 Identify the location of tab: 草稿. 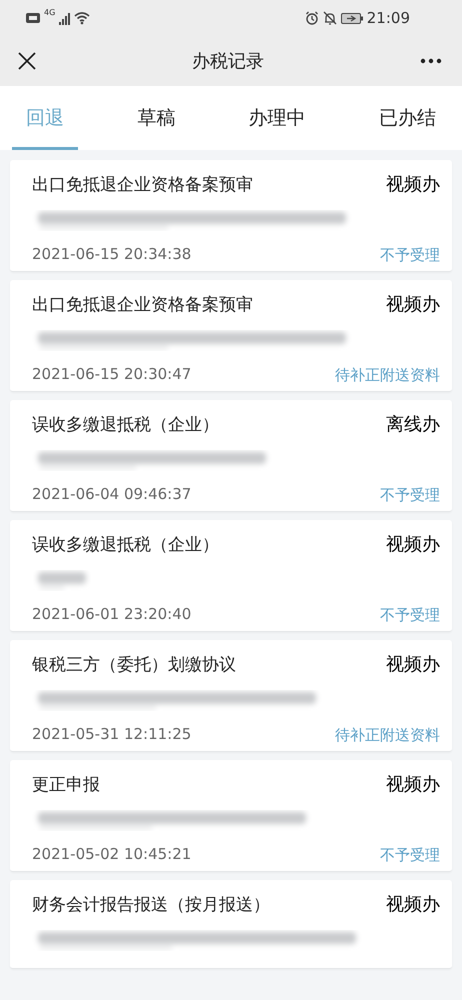
(156, 118).